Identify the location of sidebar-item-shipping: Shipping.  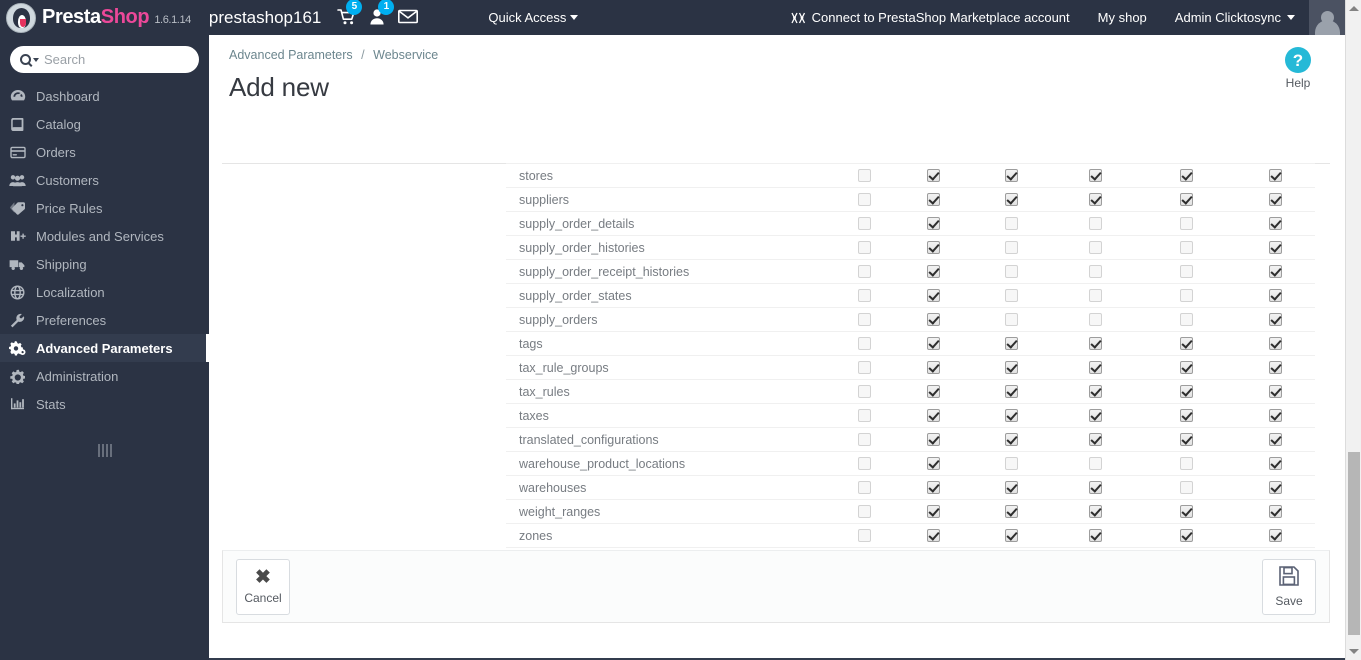
(104, 264).